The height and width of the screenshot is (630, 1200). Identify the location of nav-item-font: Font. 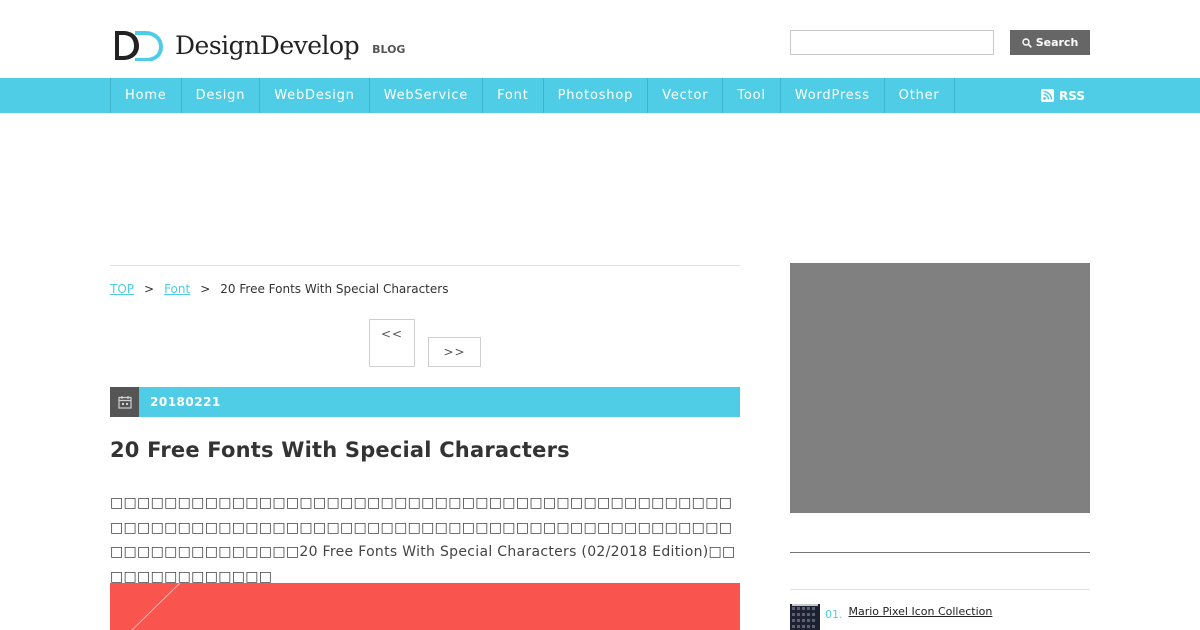
(513, 95).